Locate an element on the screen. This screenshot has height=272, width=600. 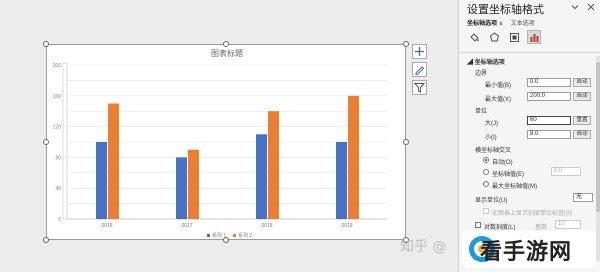
pane-title: 设置坐标轴格式 is located at coordinates (505, 10).